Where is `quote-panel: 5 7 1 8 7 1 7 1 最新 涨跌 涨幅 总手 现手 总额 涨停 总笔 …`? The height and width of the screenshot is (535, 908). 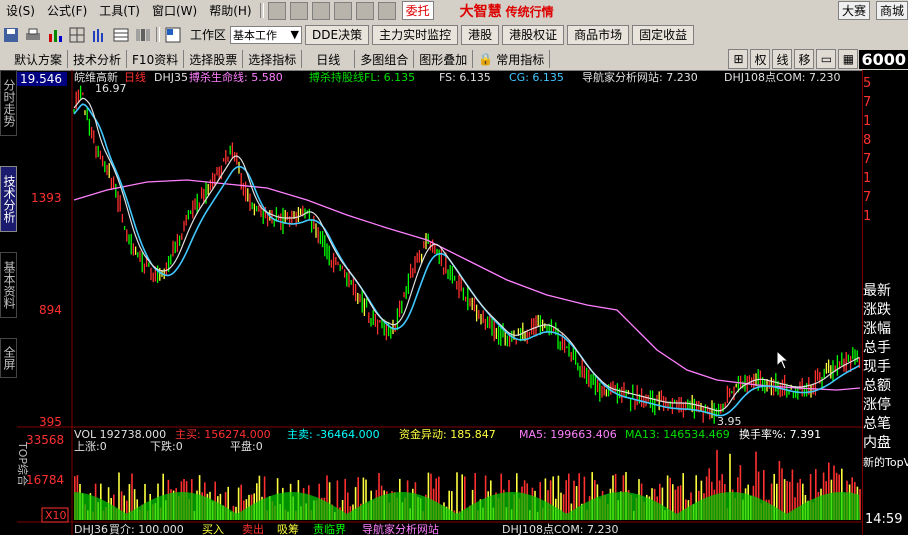 quote-panel: 5 7 1 8 7 1 7 1 最新 涨跌 涨幅 总手 现手 总额 涨停 总笔 … is located at coordinates (885, 302).